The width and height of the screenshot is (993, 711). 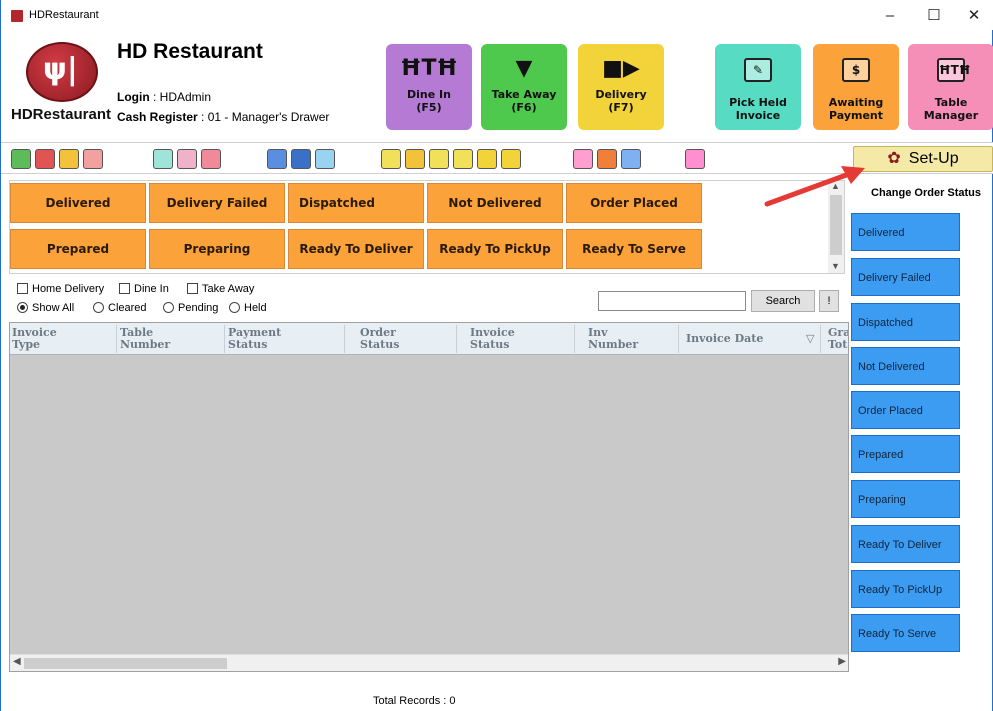 I want to click on setup-button: ✿ Set-Up, so click(x=923, y=159).